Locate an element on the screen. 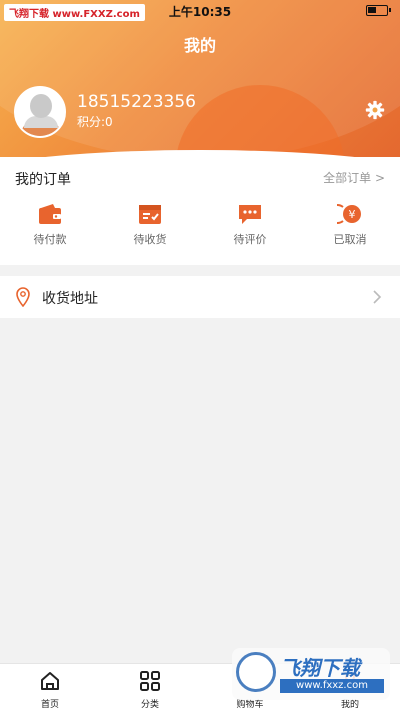 This screenshot has width=400, height=710. order-item-label: 待付款 is located at coordinates (50, 239).